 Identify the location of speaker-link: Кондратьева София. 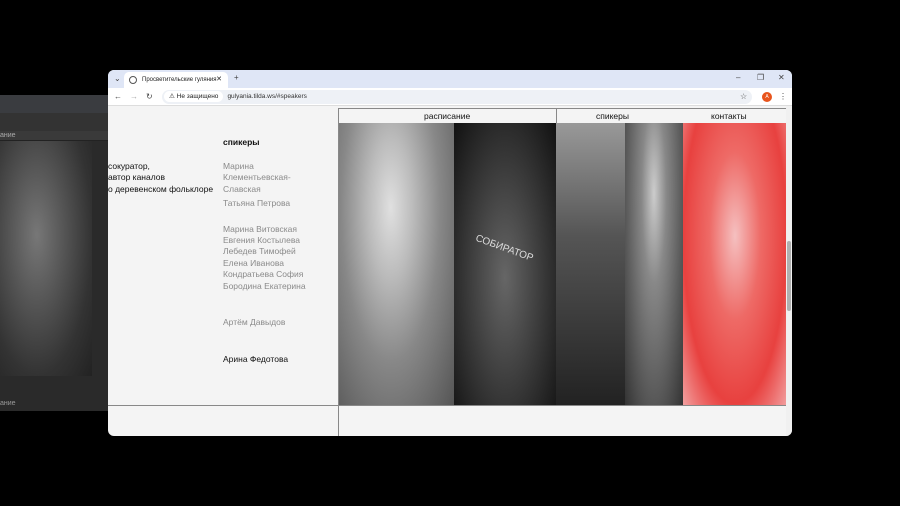
(264, 274).